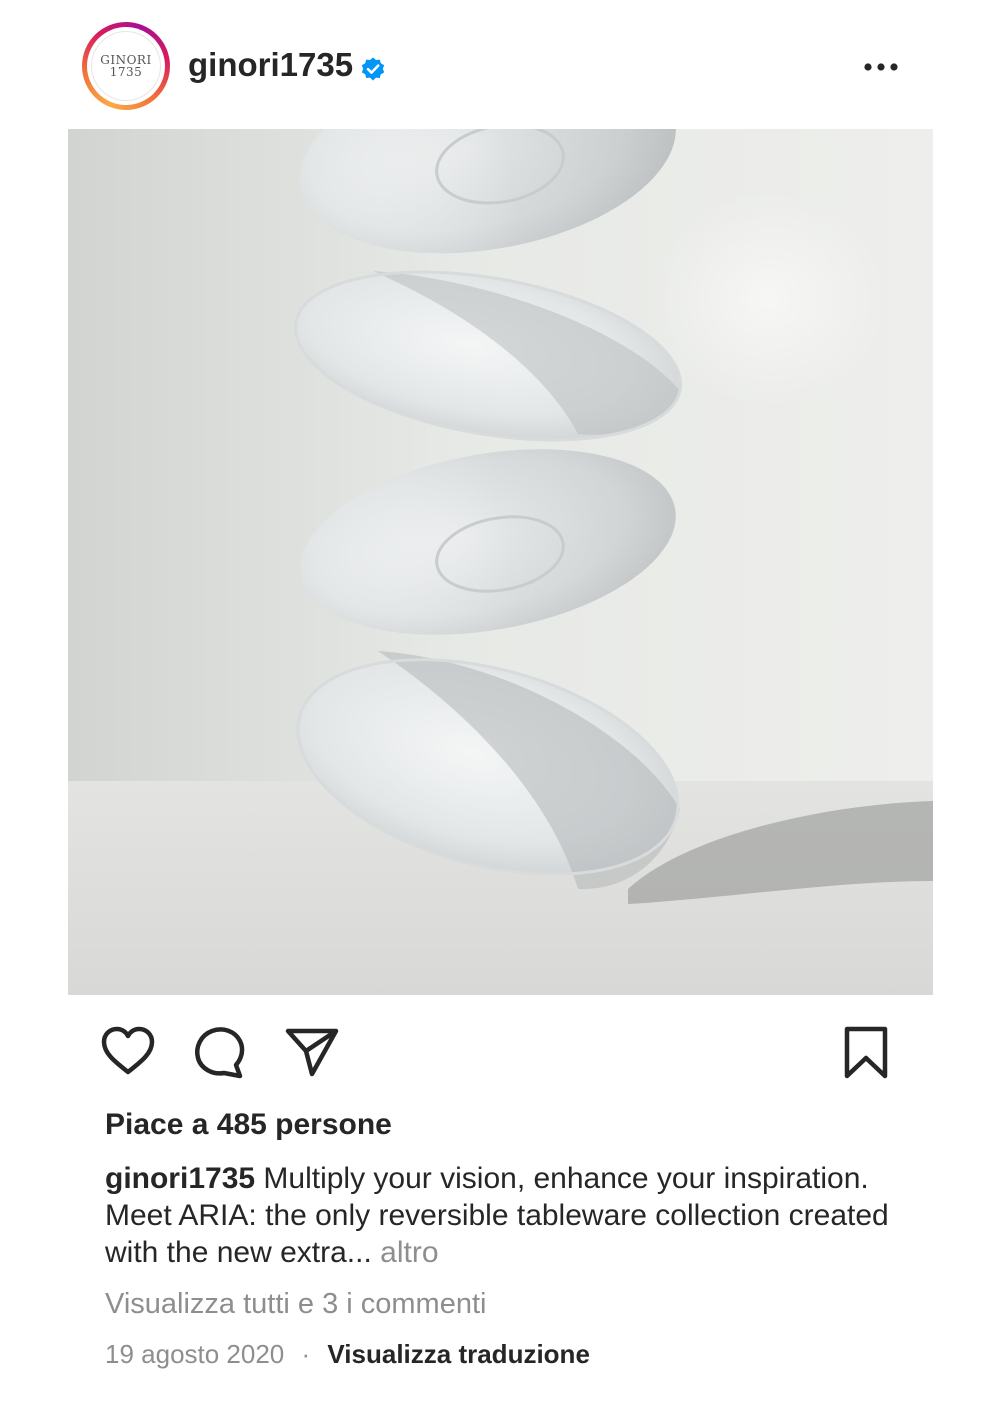 The width and height of the screenshot is (1000, 1410). What do you see at coordinates (220, 1052) in the screenshot?
I see `comment-icon` at bounding box center [220, 1052].